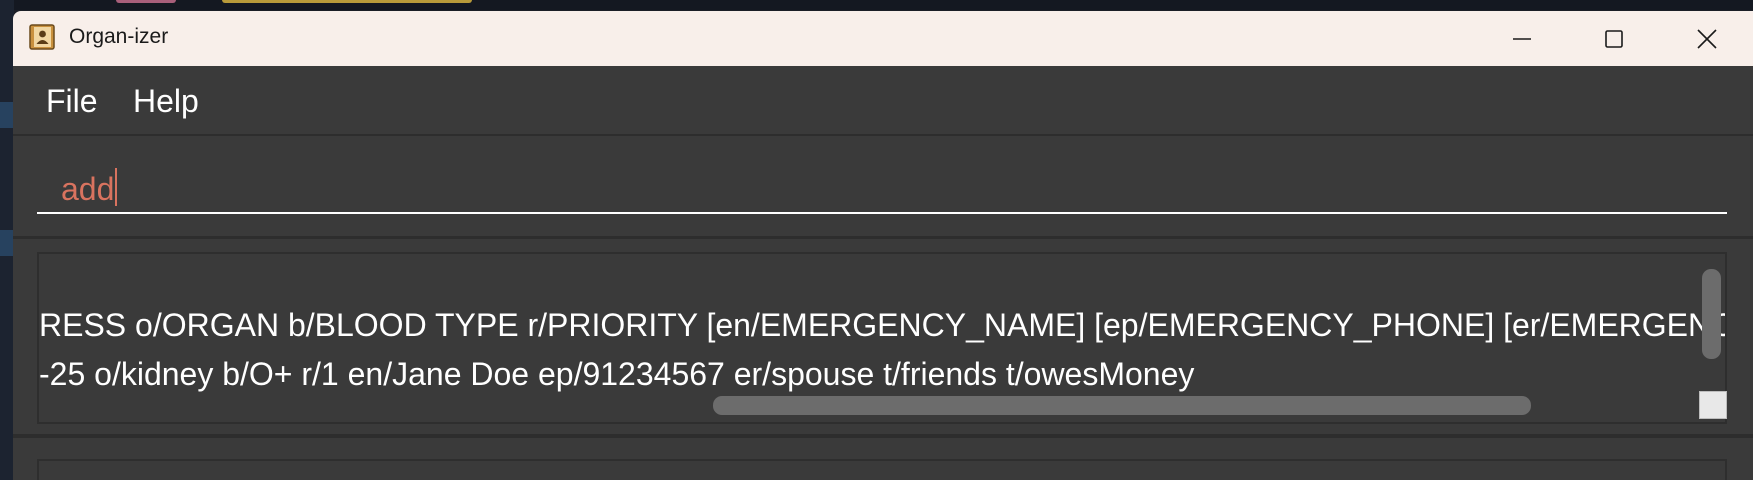 The height and width of the screenshot is (480, 1753). What do you see at coordinates (883, 38) in the screenshot?
I see `title-bar: Organ-izer` at bounding box center [883, 38].